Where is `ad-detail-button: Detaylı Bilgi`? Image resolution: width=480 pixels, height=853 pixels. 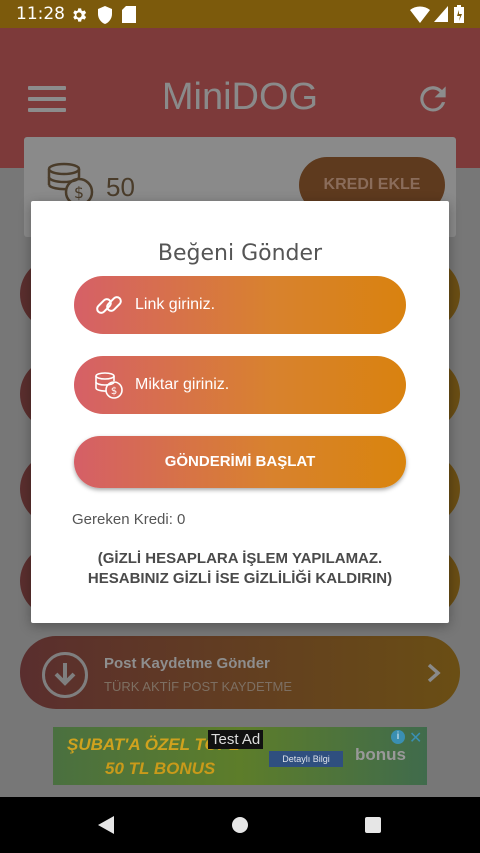 ad-detail-button: Detaylı Bilgi is located at coordinates (306, 759).